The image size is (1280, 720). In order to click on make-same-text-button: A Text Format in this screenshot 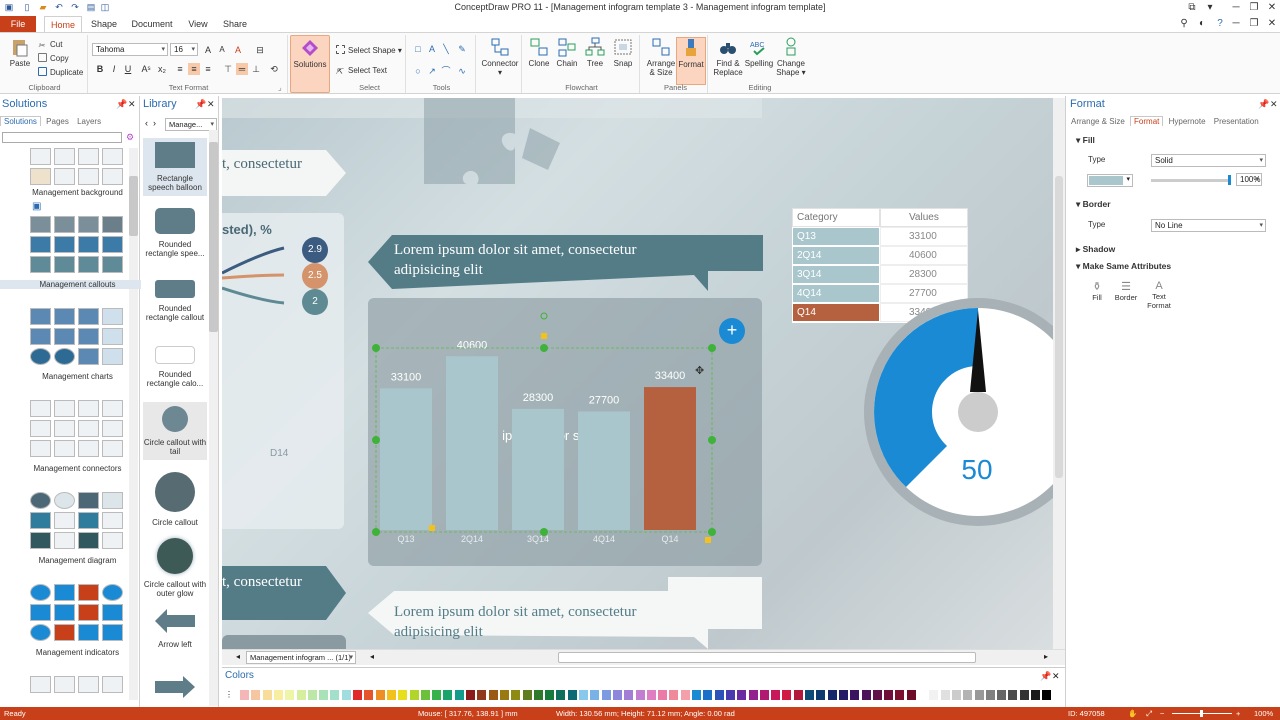, I will do `click(1159, 295)`.